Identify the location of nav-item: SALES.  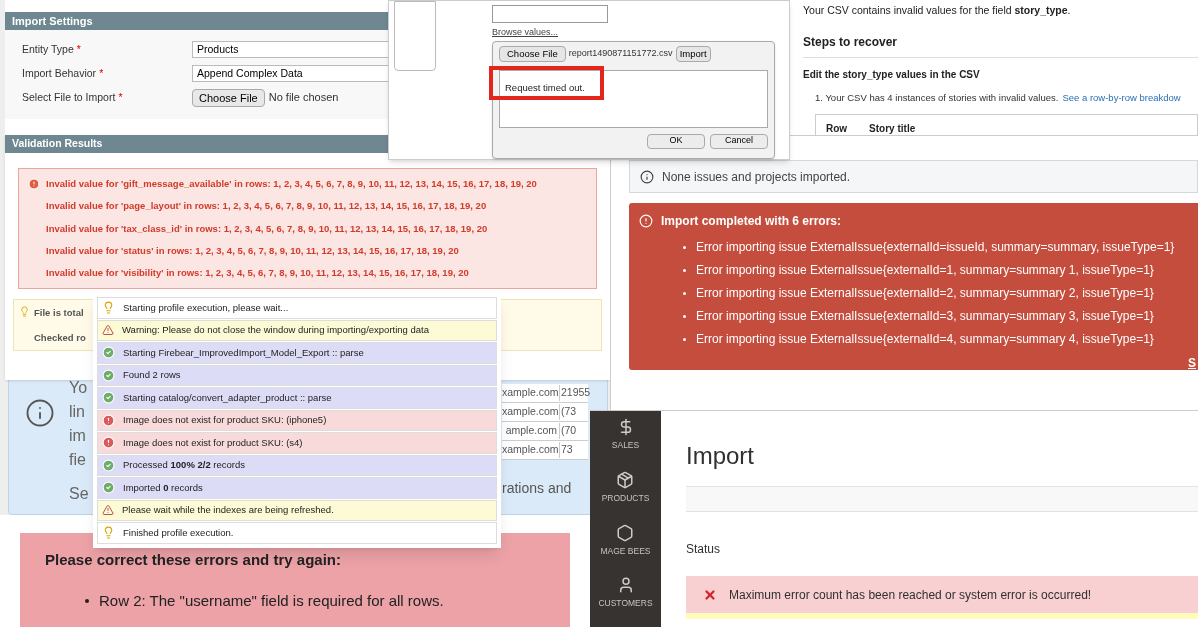
(625, 435).